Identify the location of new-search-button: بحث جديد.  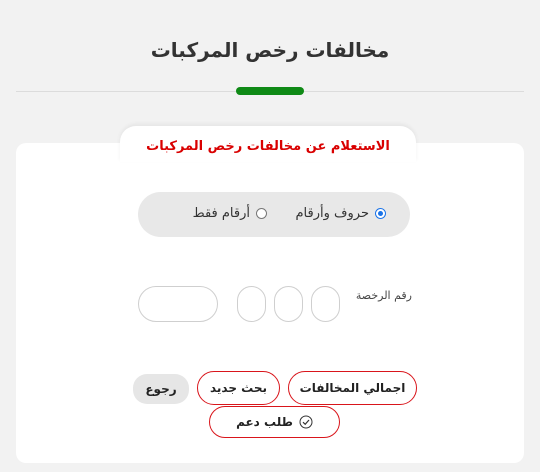
(238, 388).